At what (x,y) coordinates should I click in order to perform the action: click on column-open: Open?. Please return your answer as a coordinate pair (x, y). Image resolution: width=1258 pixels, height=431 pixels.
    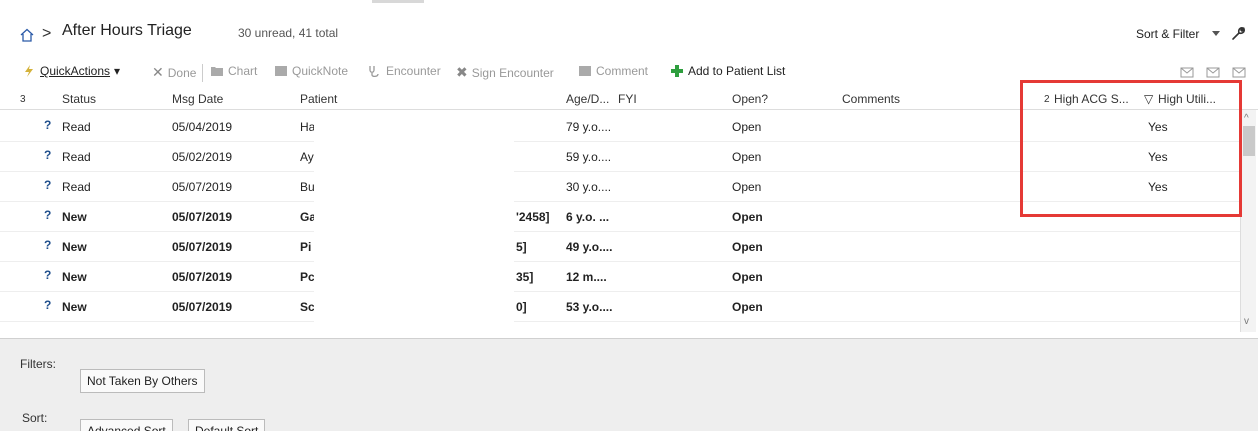
    Looking at the image, I should click on (750, 99).